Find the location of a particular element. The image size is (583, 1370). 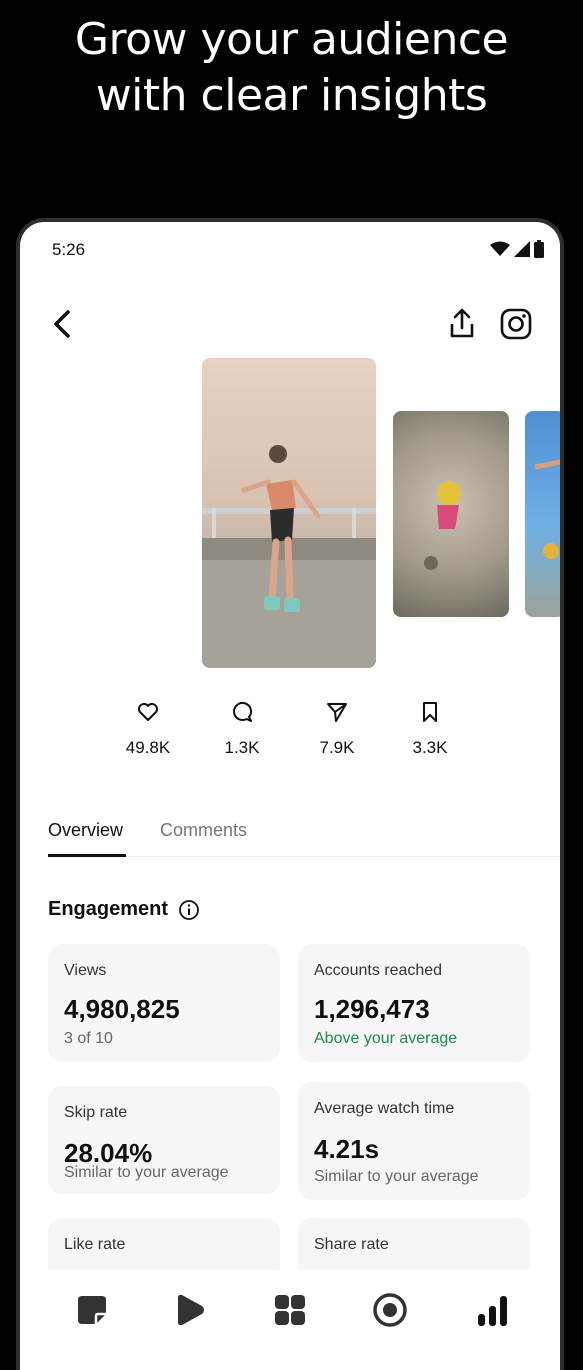

views-label: Views is located at coordinates (85, 970).